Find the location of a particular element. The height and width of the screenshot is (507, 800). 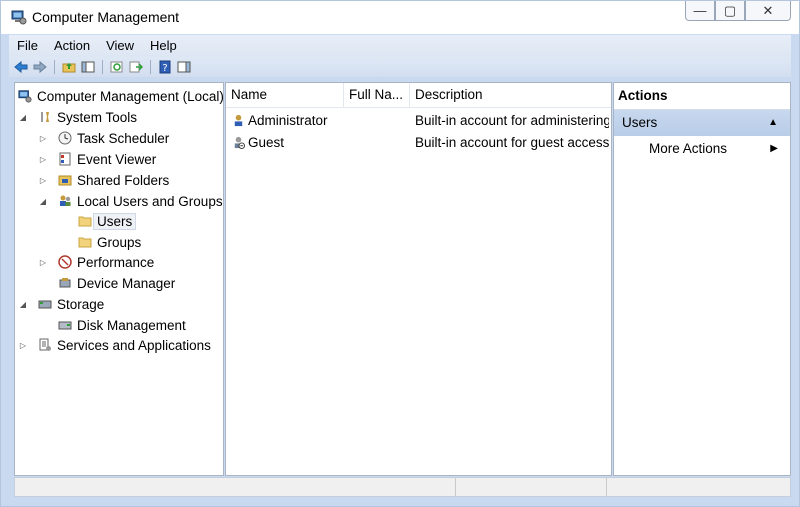

show-hide-tree-button is located at coordinates (88, 67).